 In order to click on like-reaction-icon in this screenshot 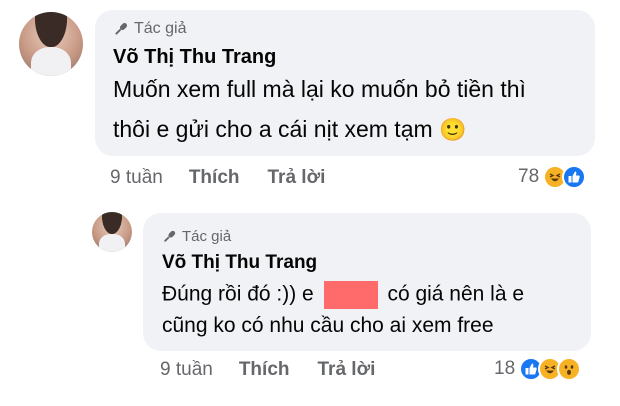, I will do `click(574, 177)`.